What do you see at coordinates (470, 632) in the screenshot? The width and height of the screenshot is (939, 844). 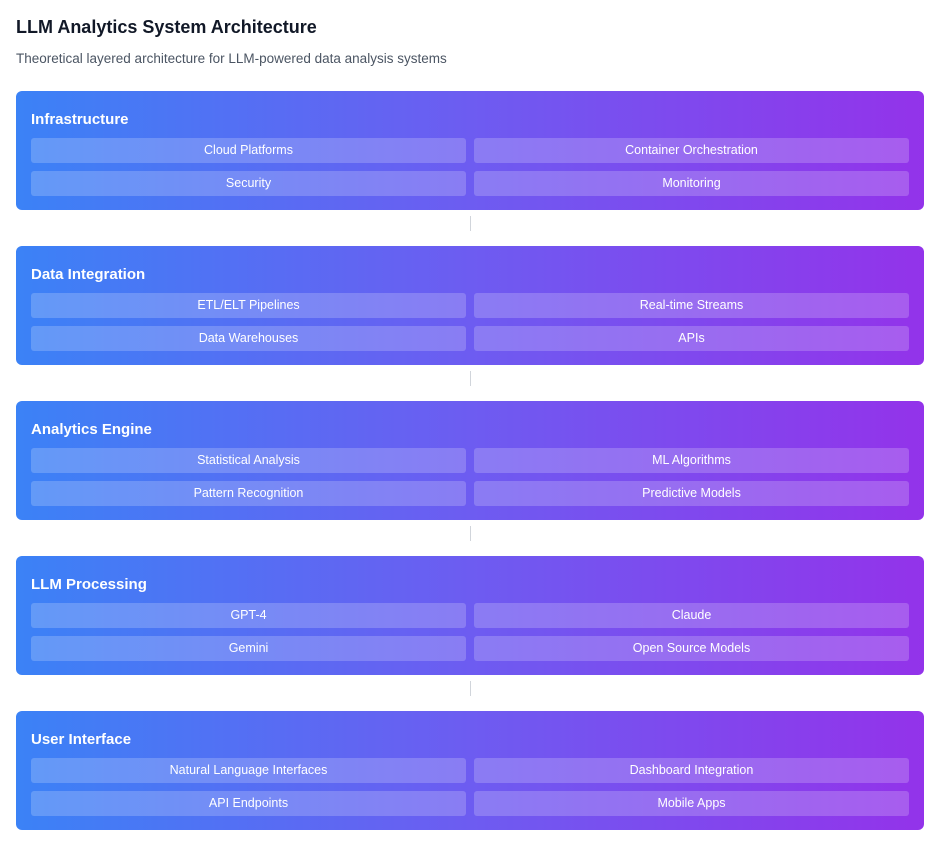 I see `layer-items: GPT-4 Claude Gemini Open Source Models` at bounding box center [470, 632].